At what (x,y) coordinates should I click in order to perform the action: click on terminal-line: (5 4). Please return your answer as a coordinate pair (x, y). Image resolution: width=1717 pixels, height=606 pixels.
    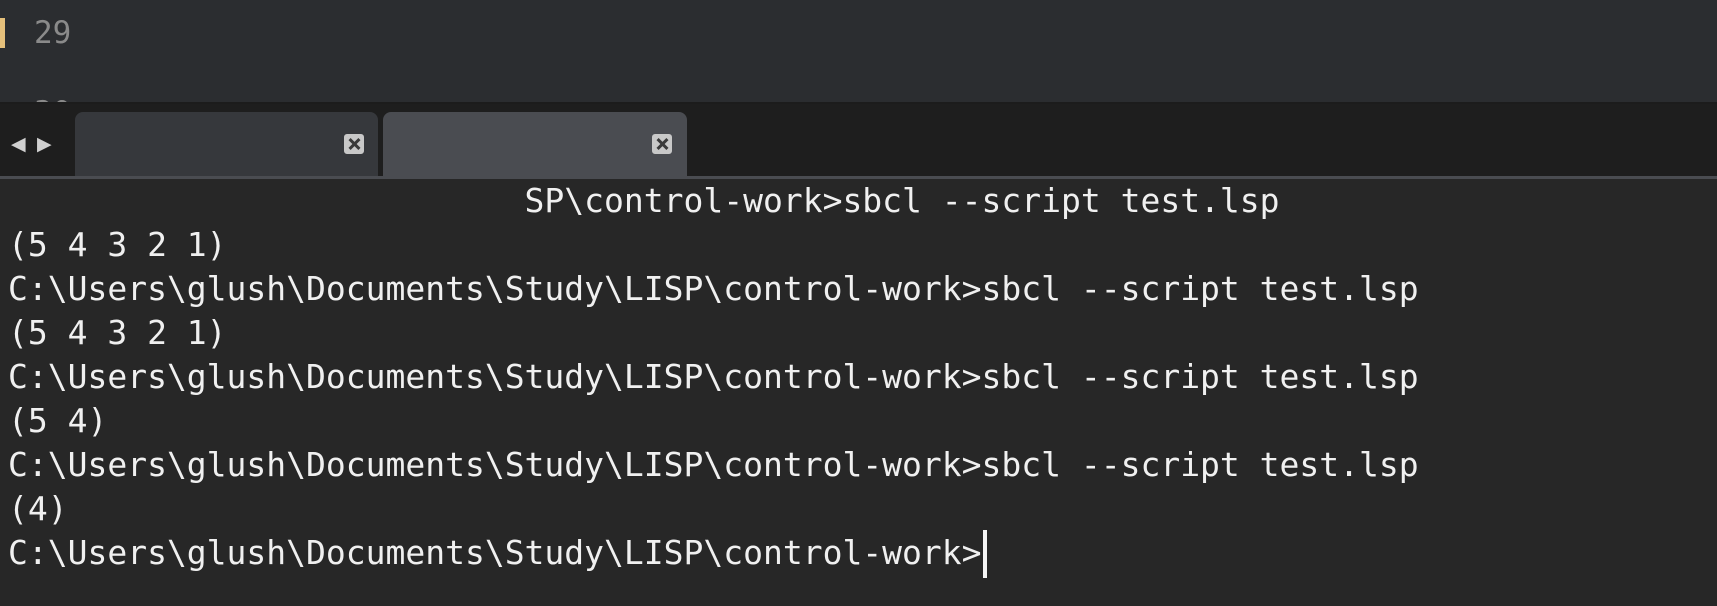
    Looking at the image, I should click on (58, 420).